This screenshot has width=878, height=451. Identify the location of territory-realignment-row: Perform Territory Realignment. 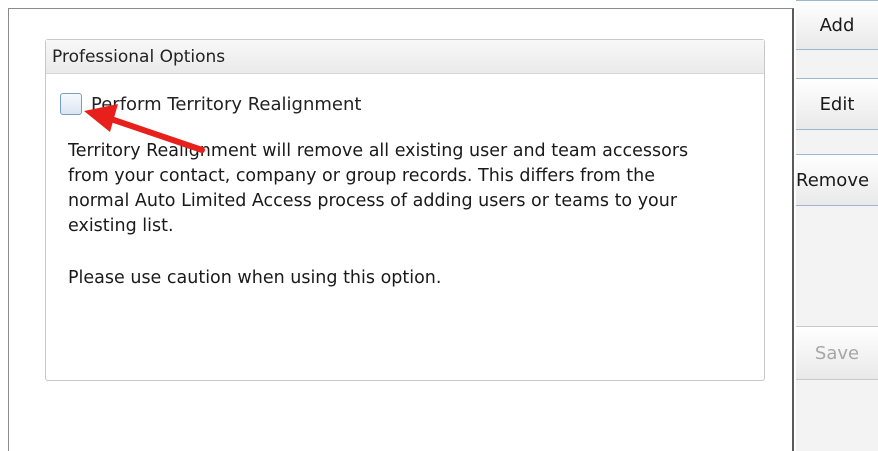
(210, 104).